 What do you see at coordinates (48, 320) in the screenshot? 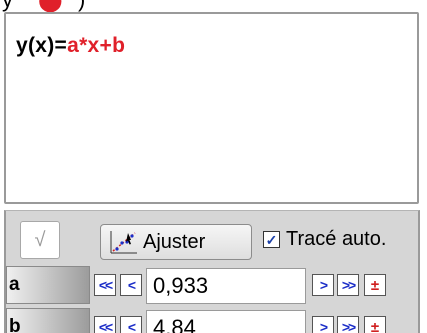
I see `param-name: b` at bounding box center [48, 320].